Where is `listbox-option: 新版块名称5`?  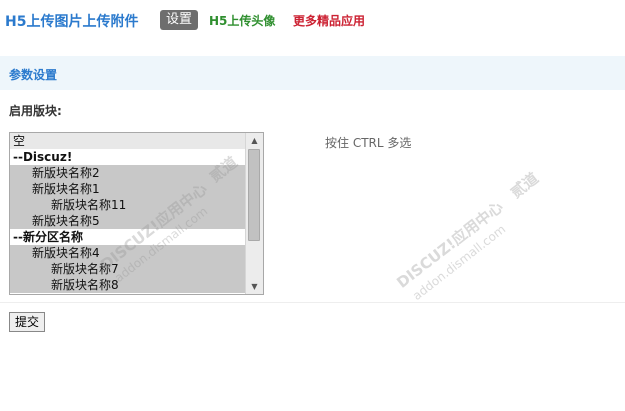 listbox-option: 新版块名称5 is located at coordinates (128, 221).